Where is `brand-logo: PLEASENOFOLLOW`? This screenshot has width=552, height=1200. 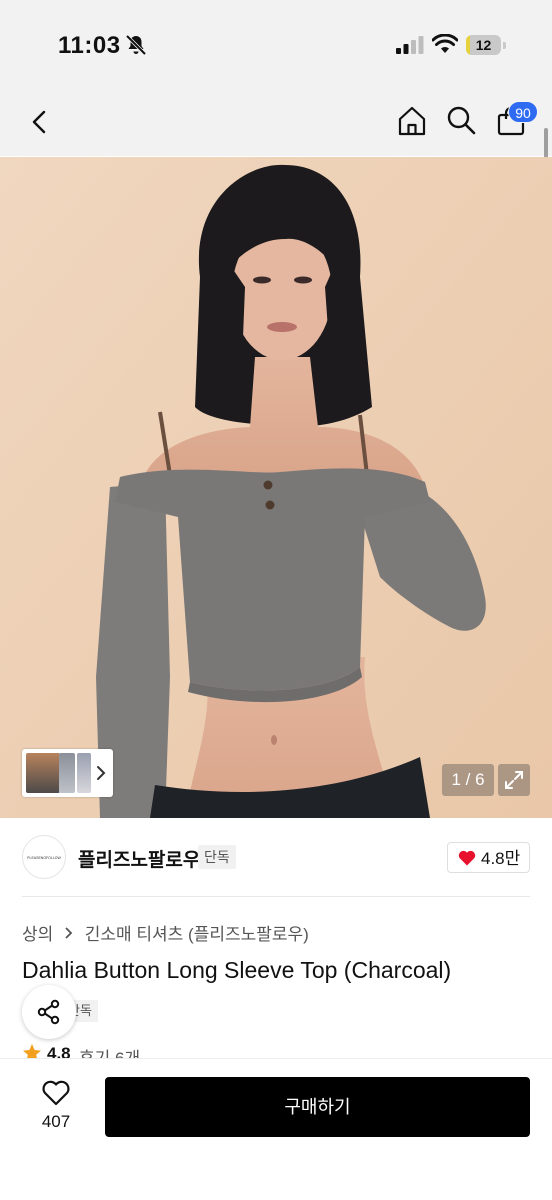
brand-logo: PLEASENOFOLLOW is located at coordinates (44, 857).